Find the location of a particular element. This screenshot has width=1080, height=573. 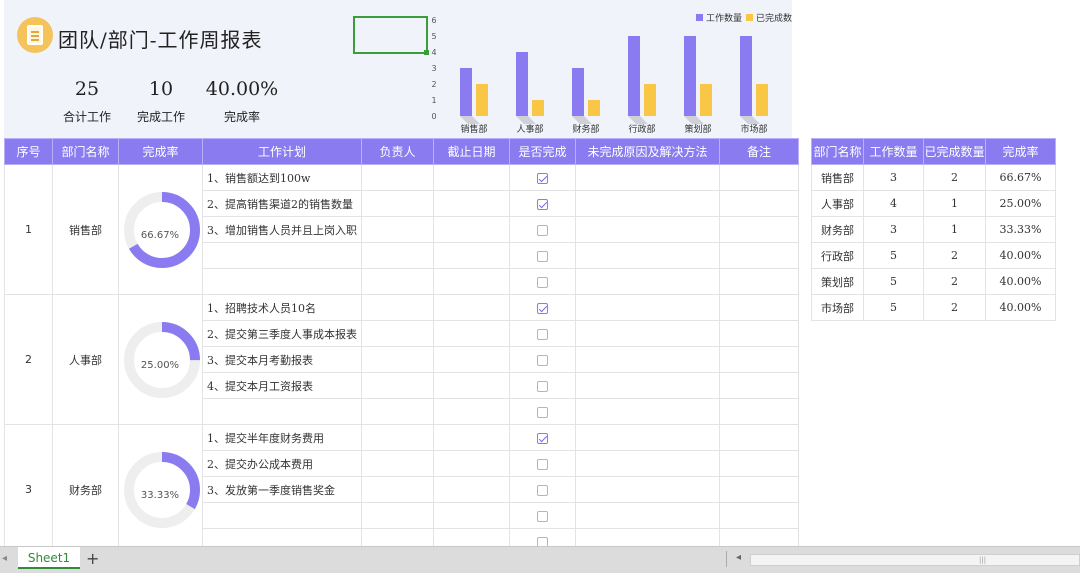

horizontal-scrollbar: ||| is located at coordinates (915, 560).